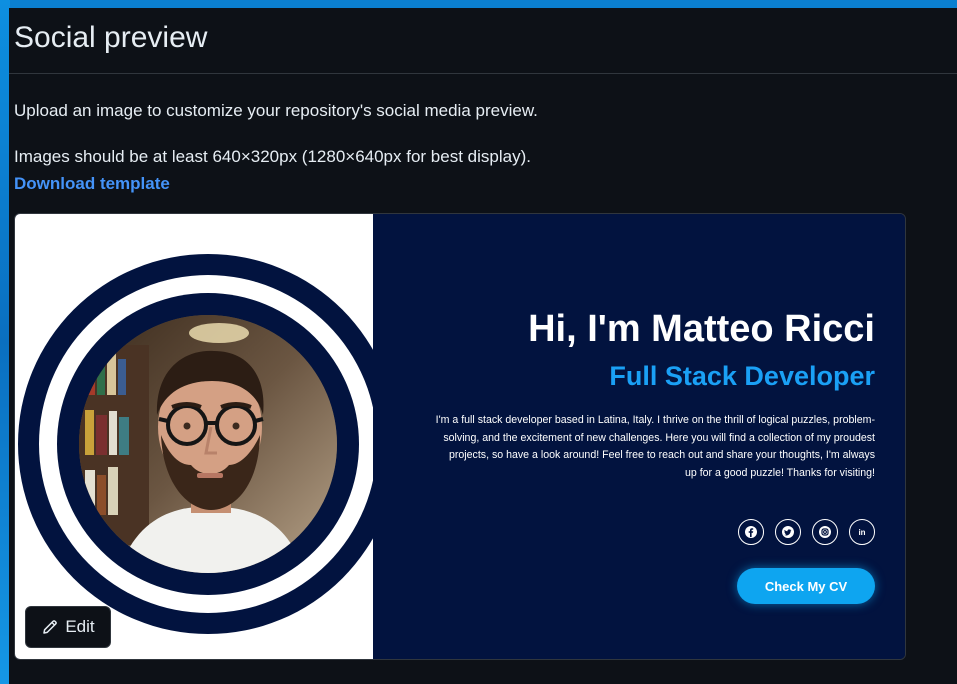 The height and width of the screenshot is (684, 957). I want to click on check-cv-button: Check My CV, so click(806, 586).